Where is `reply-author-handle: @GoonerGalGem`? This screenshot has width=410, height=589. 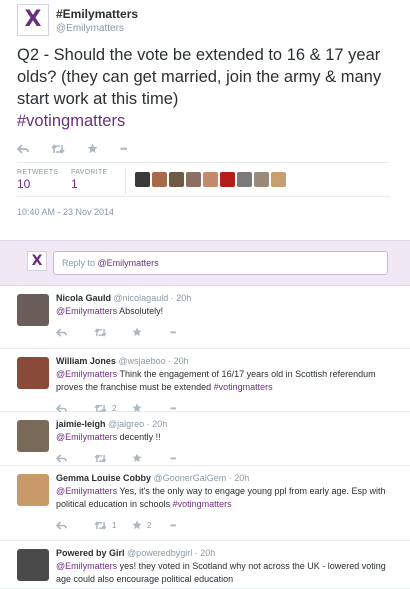 reply-author-handle: @GoonerGalGem is located at coordinates (190, 478).